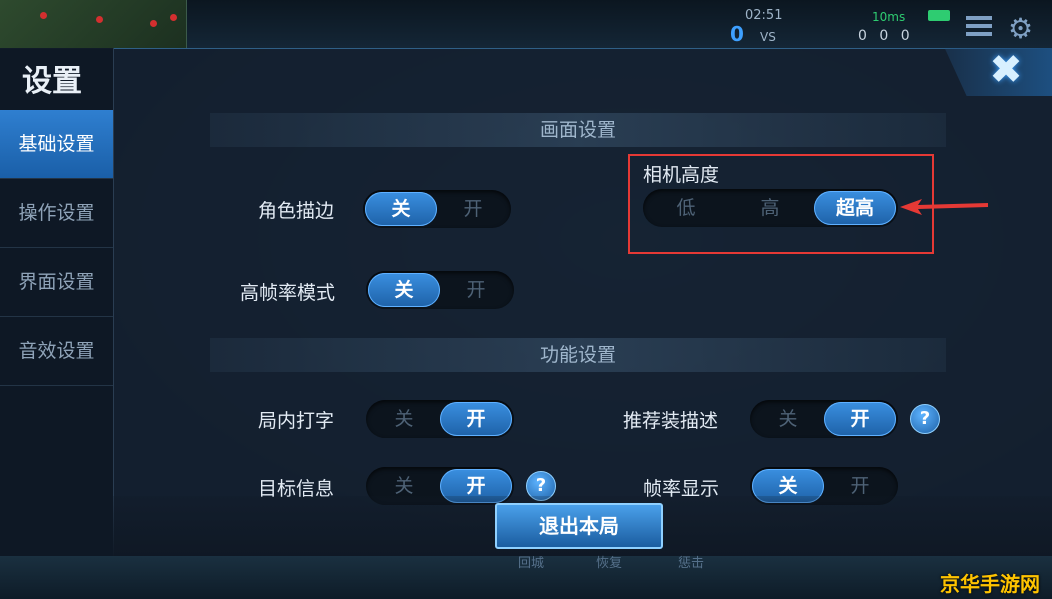 This screenshot has width=1052, height=599. I want to click on vs-label: VS, so click(768, 37).